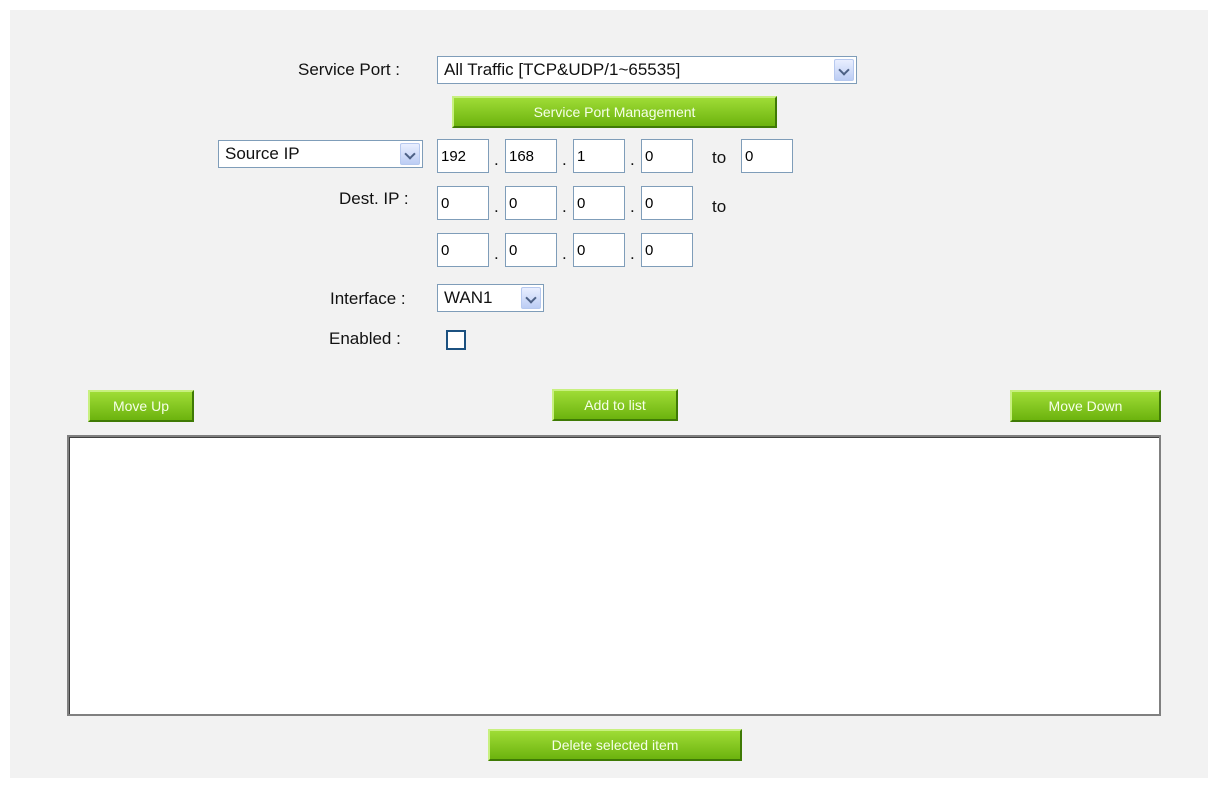 This screenshot has height=788, width=1218. I want to click on service-port-label: Service Port :, so click(349, 69).